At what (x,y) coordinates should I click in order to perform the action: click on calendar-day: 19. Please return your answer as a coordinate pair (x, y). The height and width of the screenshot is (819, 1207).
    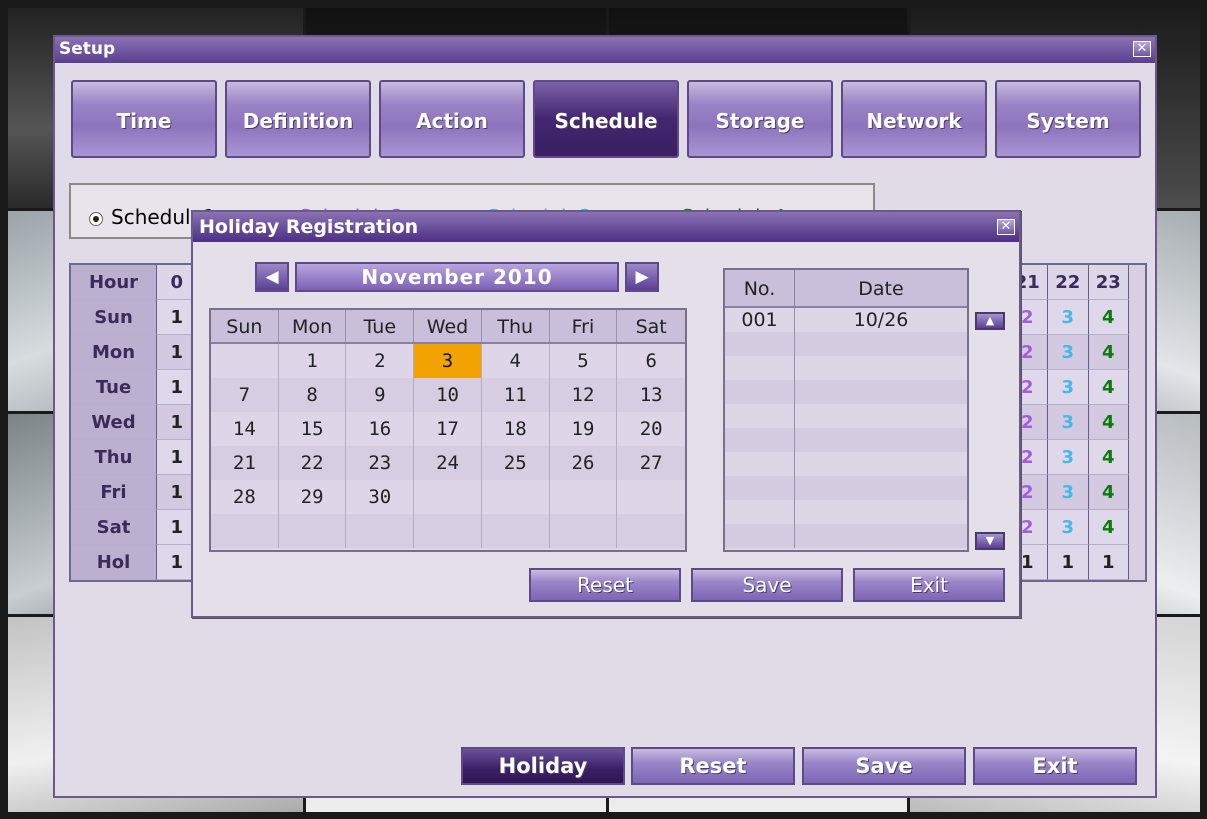
    Looking at the image, I should click on (584, 429).